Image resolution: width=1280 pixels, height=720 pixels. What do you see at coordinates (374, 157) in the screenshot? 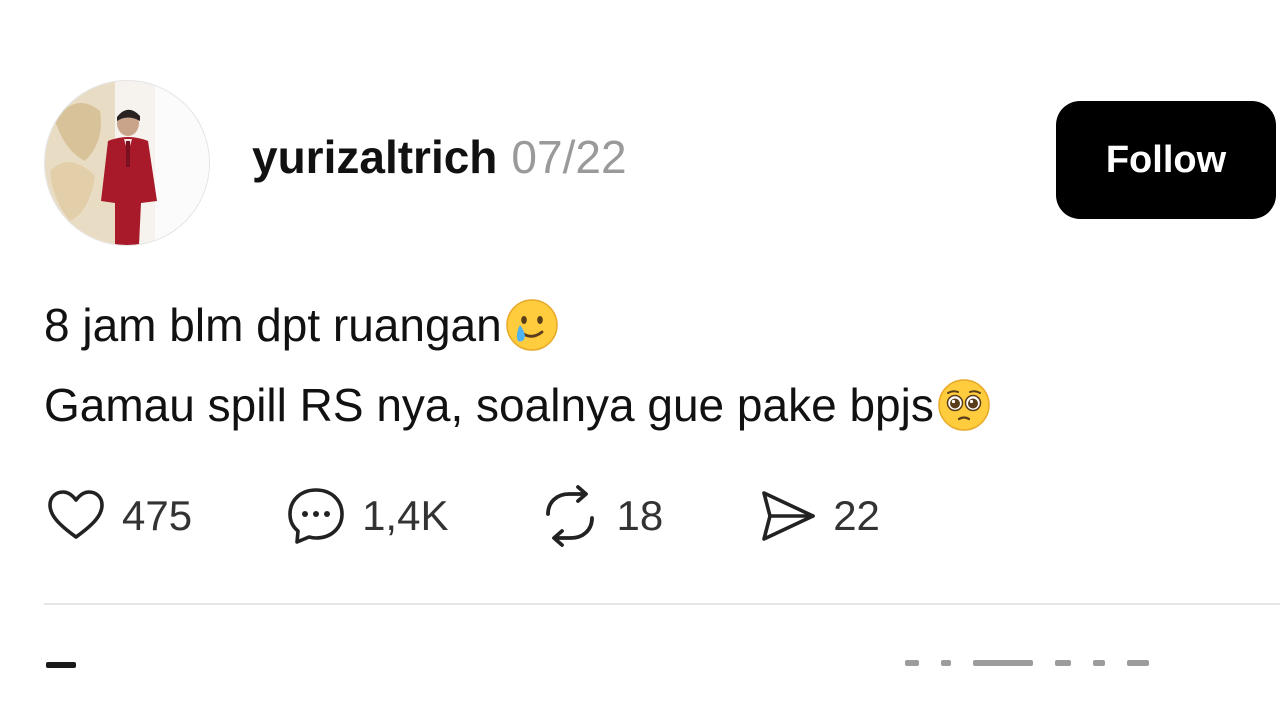
I see `username: yurizaltrich` at bounding box center [374, 157].